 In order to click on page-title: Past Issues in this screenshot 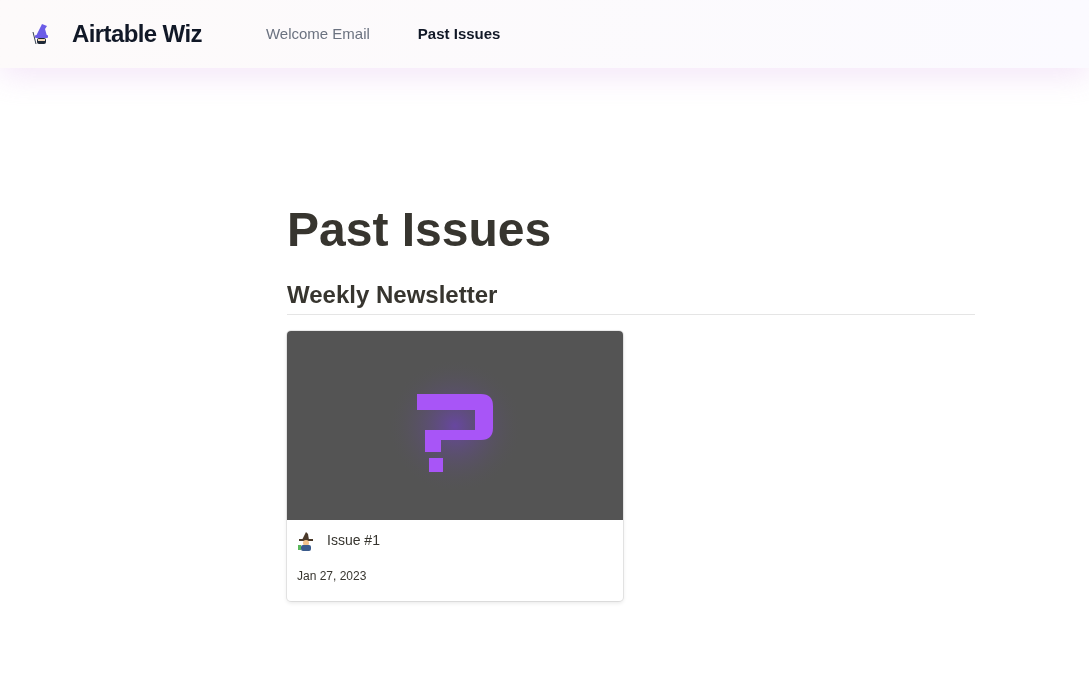, I will do `click(420, 230)`.